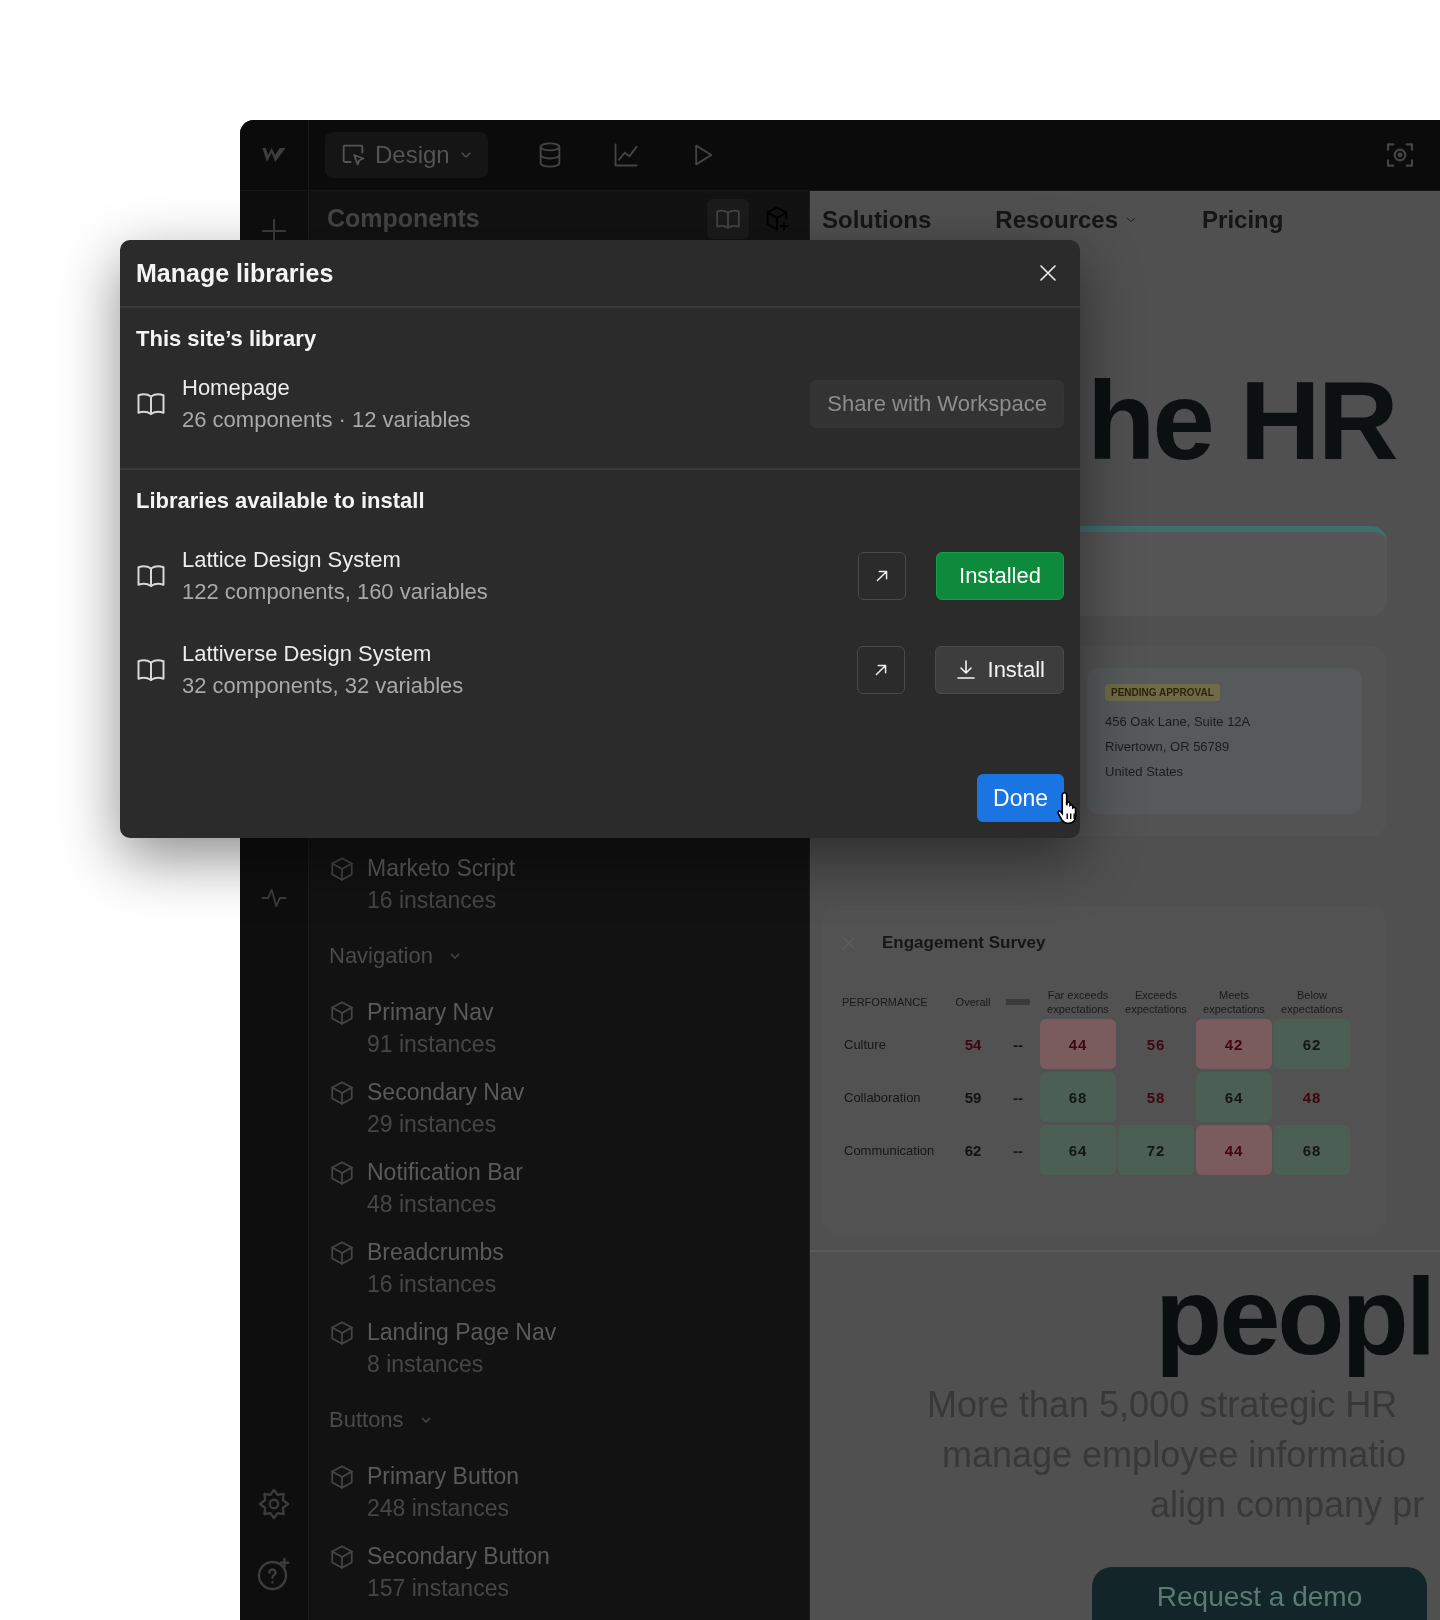  I want to click on mode-dropdown: Design, so click(406, 155).